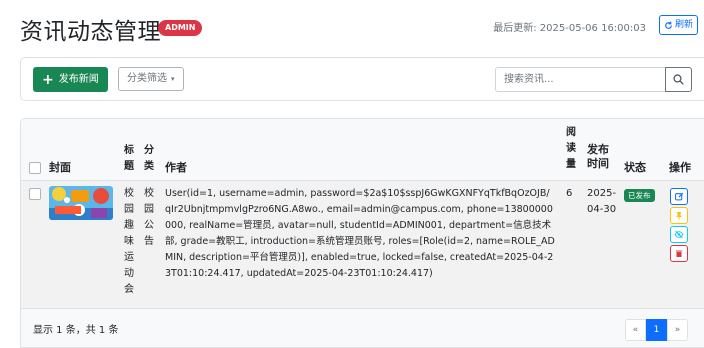 The width and height of the screenshot is (704, 348). What do you see at coordinates (580, 79) in the screenshot?
I see `search-input` at bounding box center [580, 79].